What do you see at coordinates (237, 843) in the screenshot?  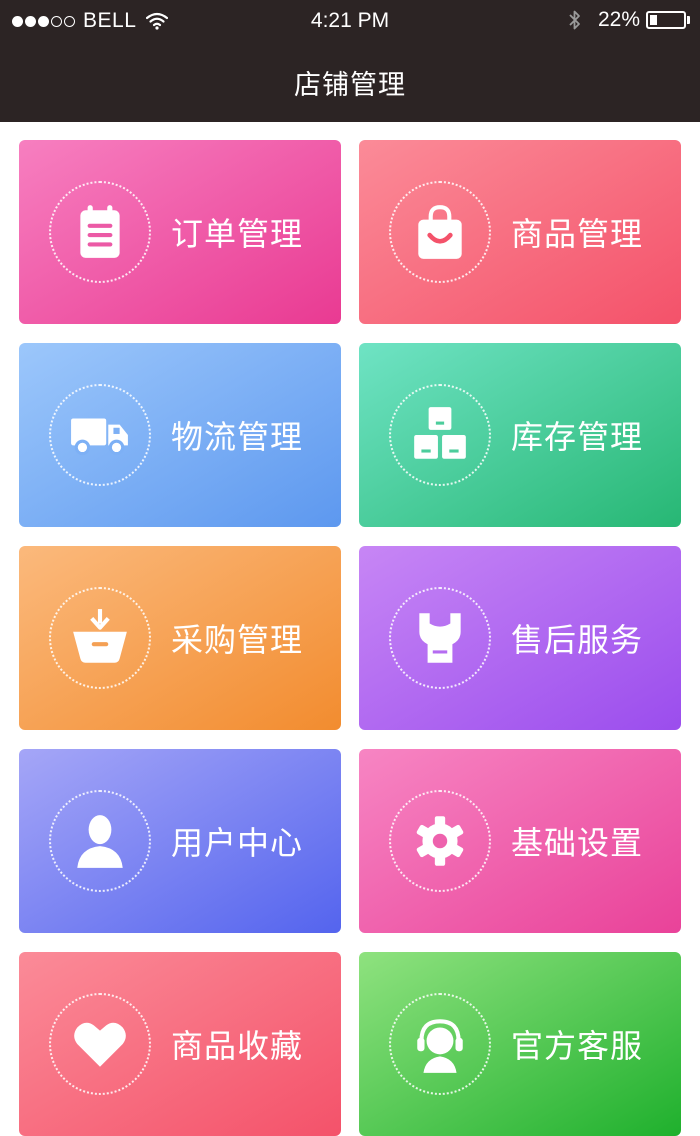 I see `tile-label: 用户中心` at bounding box center [237, 843].